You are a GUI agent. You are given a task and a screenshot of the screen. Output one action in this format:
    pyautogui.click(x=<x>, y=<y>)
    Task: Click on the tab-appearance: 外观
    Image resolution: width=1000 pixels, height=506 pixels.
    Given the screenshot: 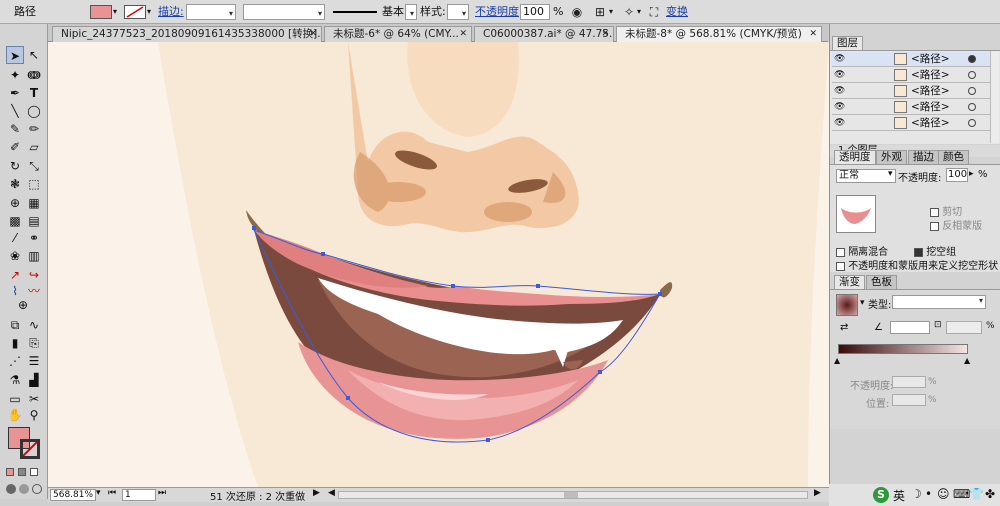 What is the action you would take?
    pyautogui.click(x=891, y=157)
    